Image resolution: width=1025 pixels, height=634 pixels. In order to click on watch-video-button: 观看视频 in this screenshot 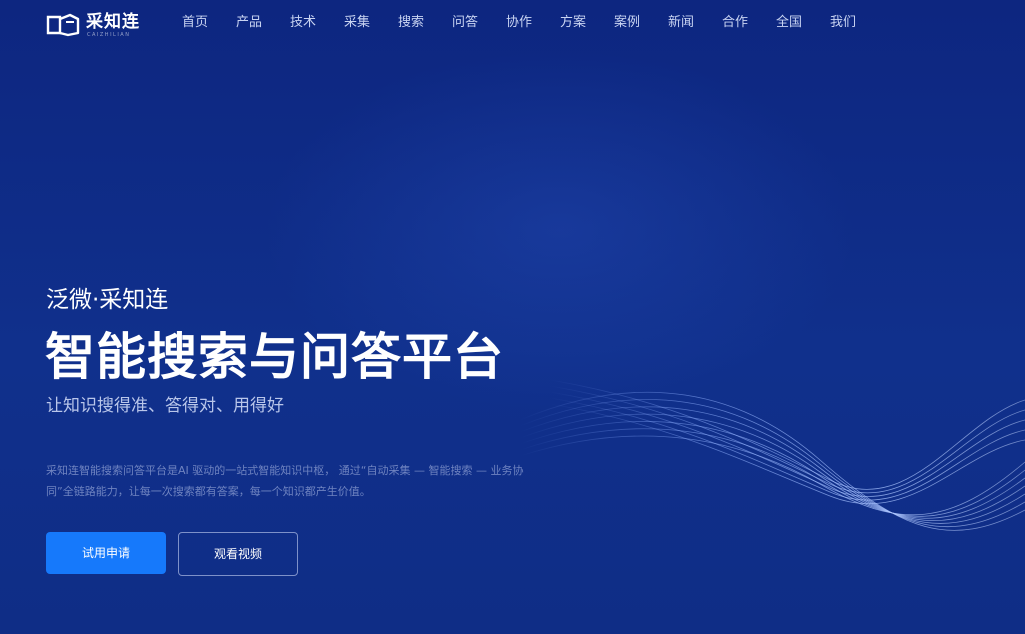, I will do `click(238, 554)`.